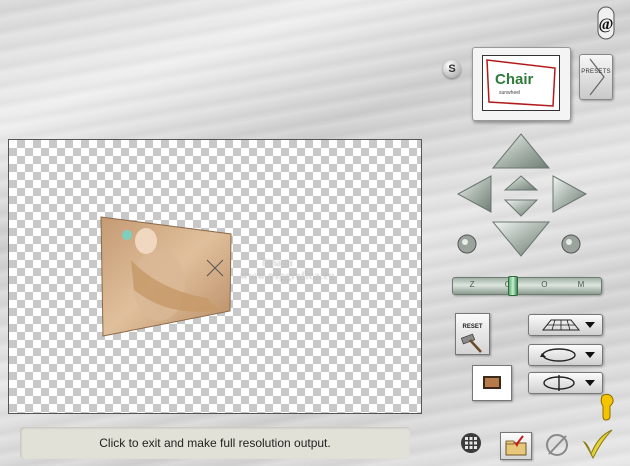 The height and width of the screenshot is (466, 630). What do you see at coordinates (534, 284) in the screenshot?
I see `zoom-label: Z O O M` at bounding box center [534, 284].